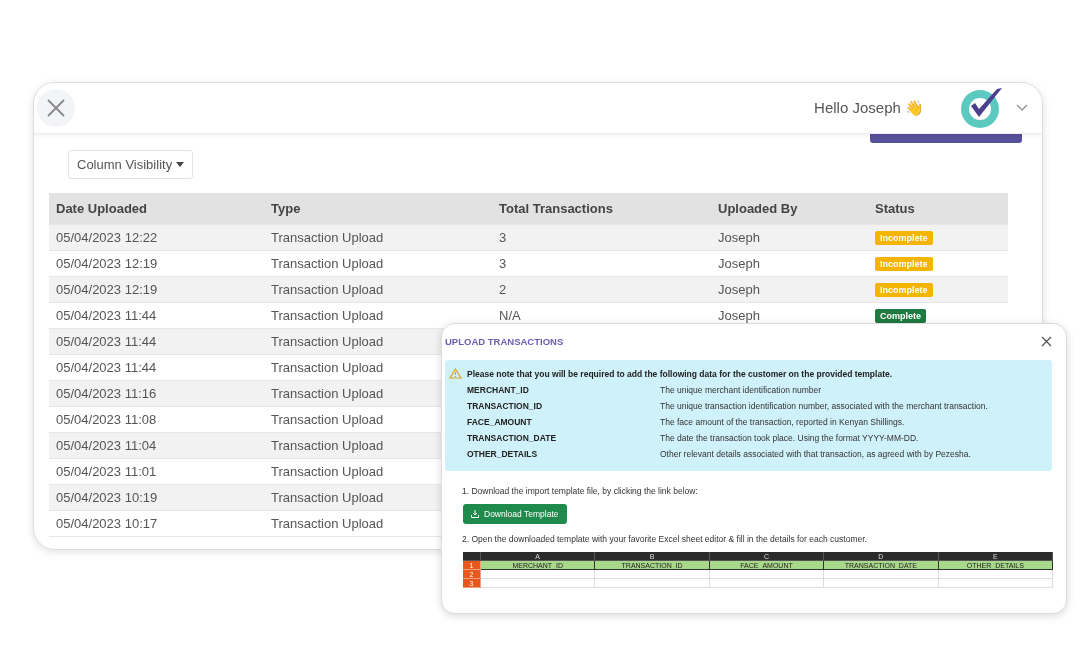  What do you see at coordinates (500, 422) in the screenshot?
I see `field-name: FACE_AMOUNT` at bounding box center [500, 422].